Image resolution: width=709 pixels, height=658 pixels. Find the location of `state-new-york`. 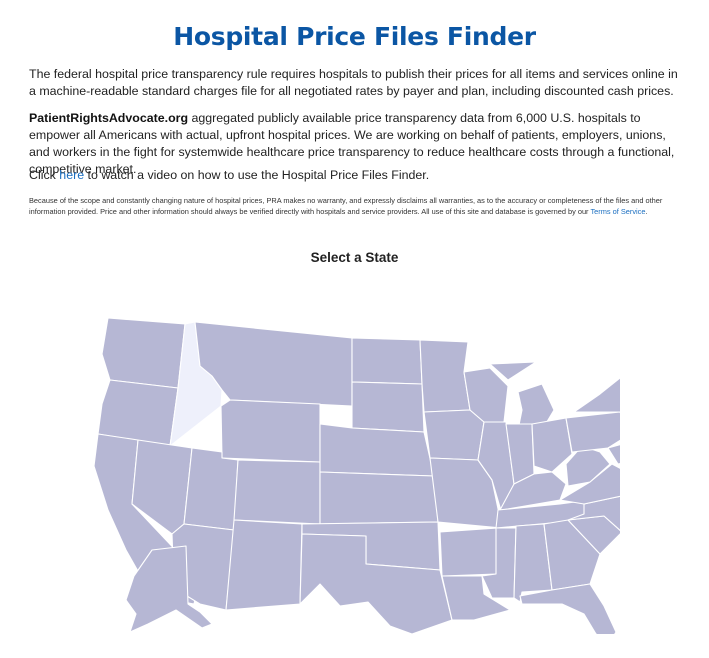

state-new-york is located at coordinates (596, 397).